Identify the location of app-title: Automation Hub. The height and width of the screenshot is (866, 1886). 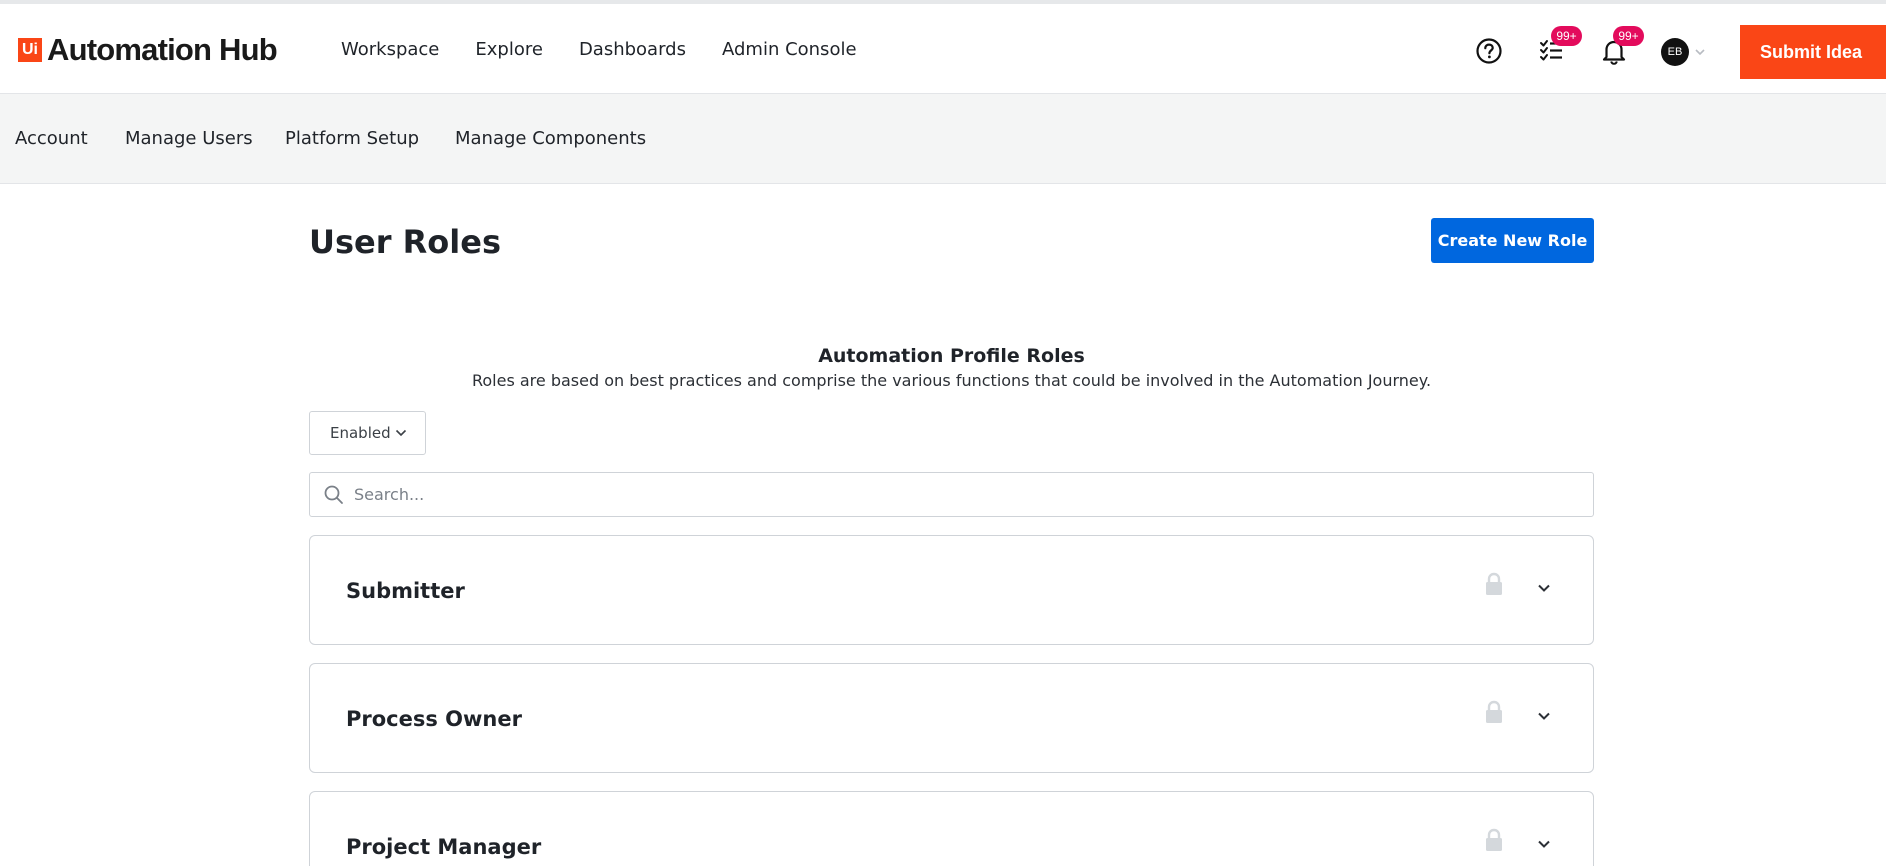
(162, 49).